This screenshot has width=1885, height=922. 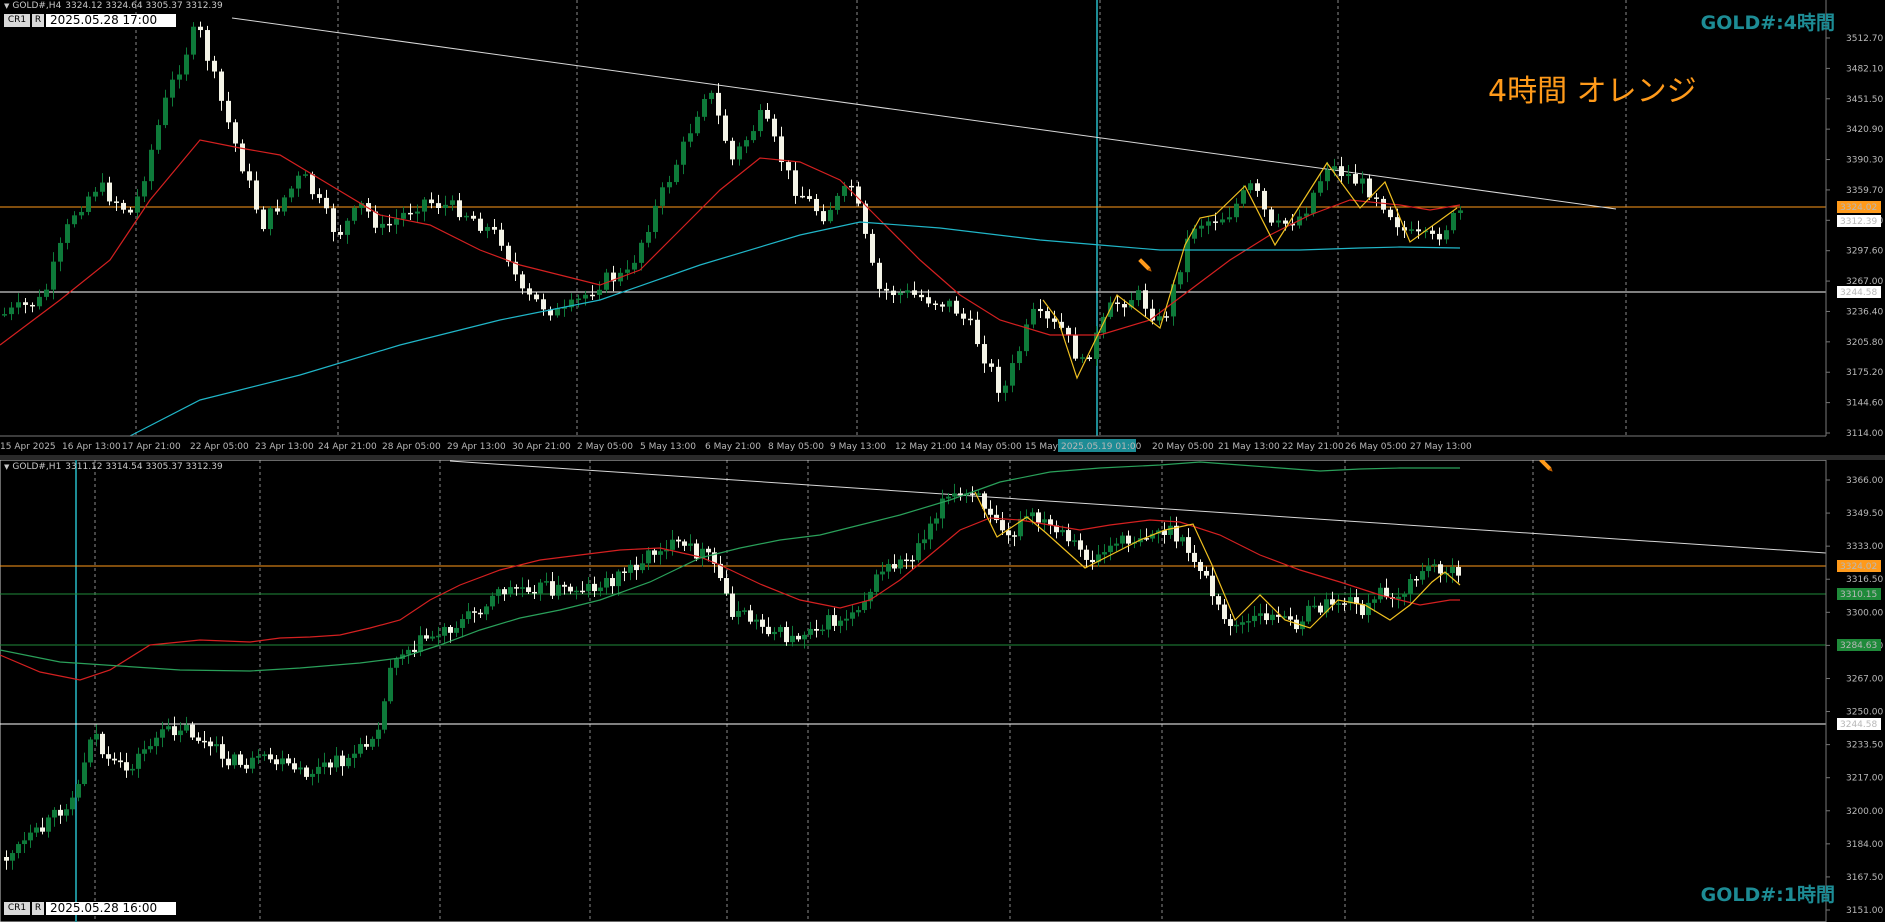 I want to click on chart-title: GOLD#:4時間, so click(x=1767, y=23).